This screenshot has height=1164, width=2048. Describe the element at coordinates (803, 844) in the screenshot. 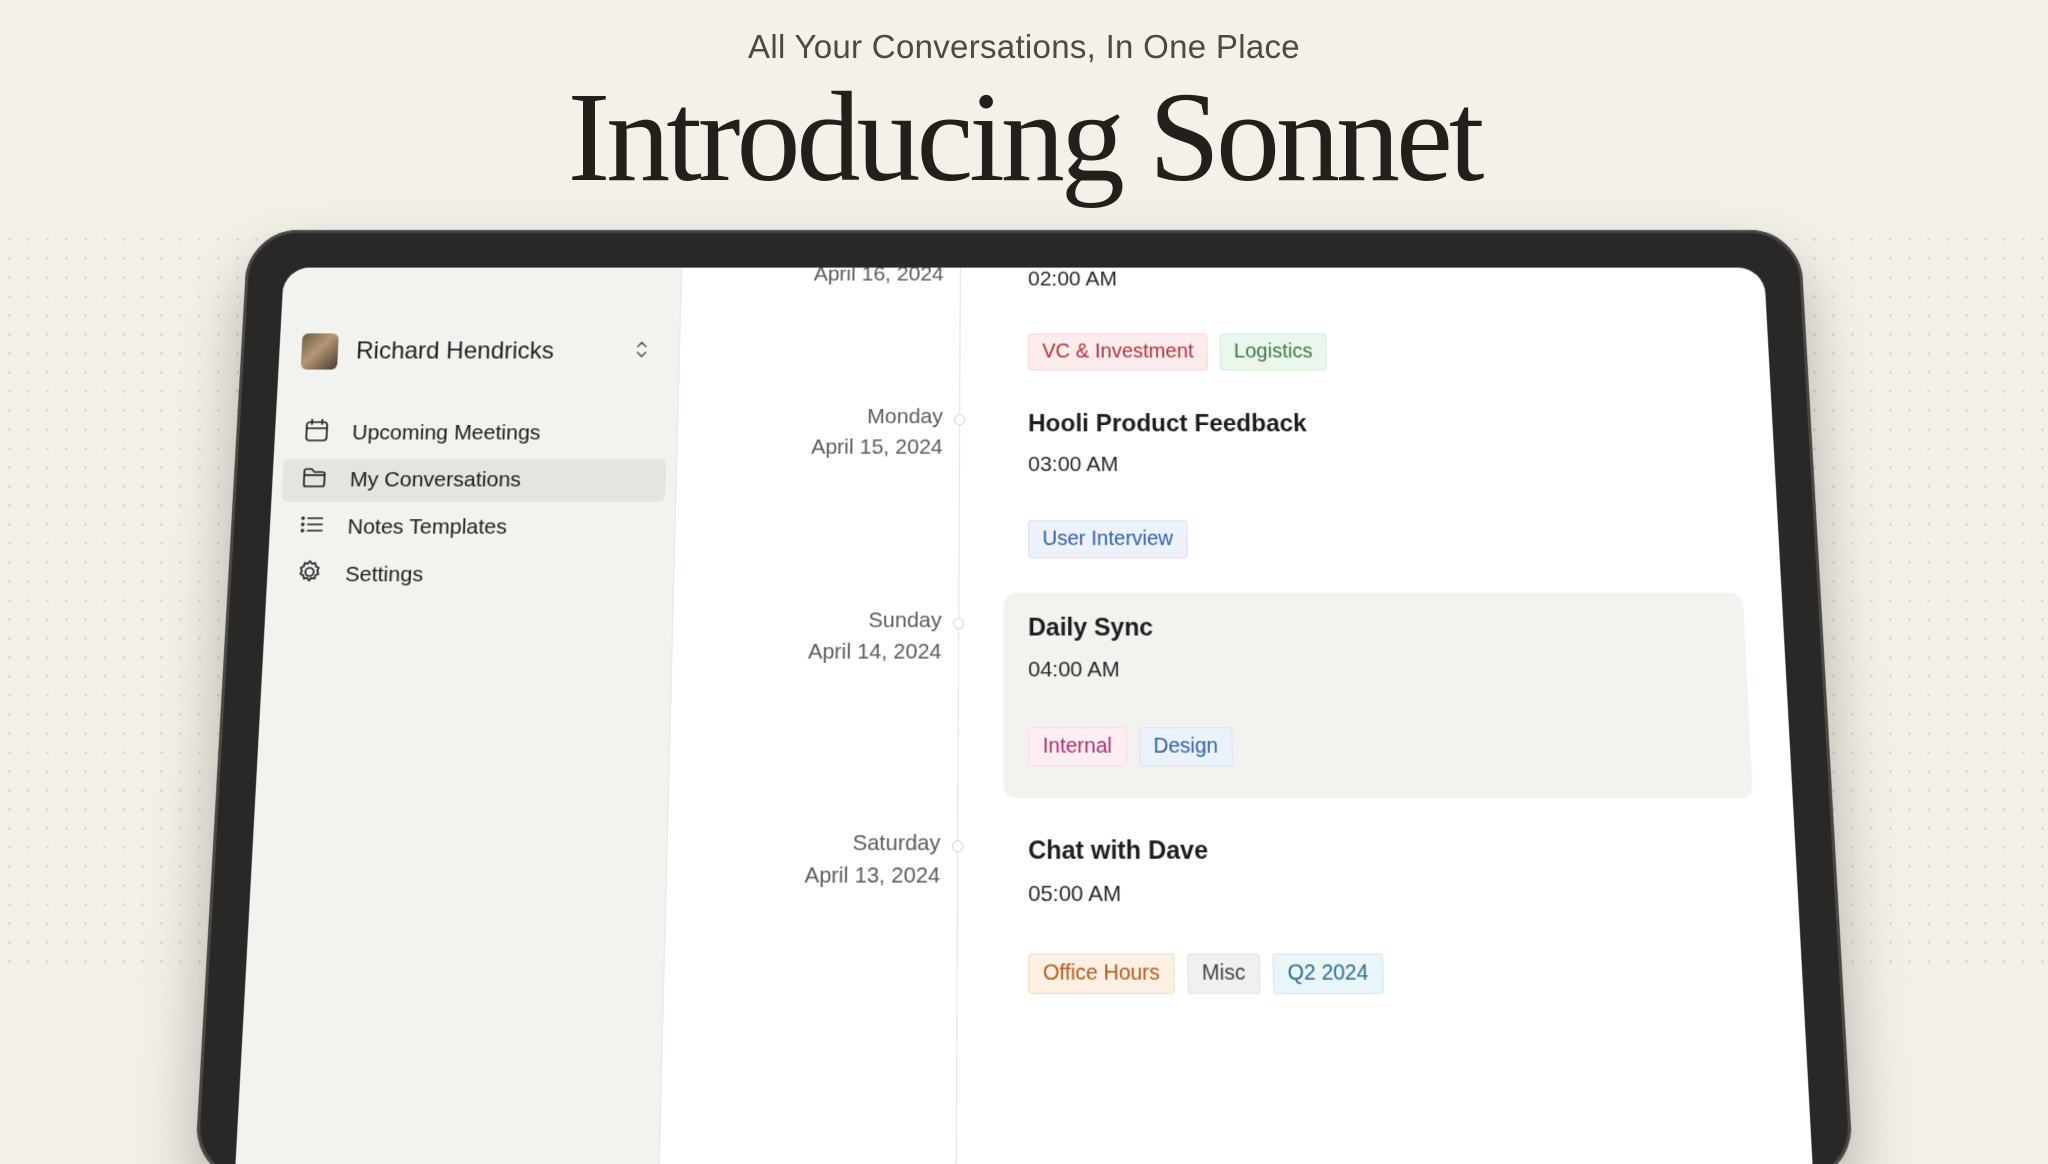

I see `day-label: Saturday` at that location.